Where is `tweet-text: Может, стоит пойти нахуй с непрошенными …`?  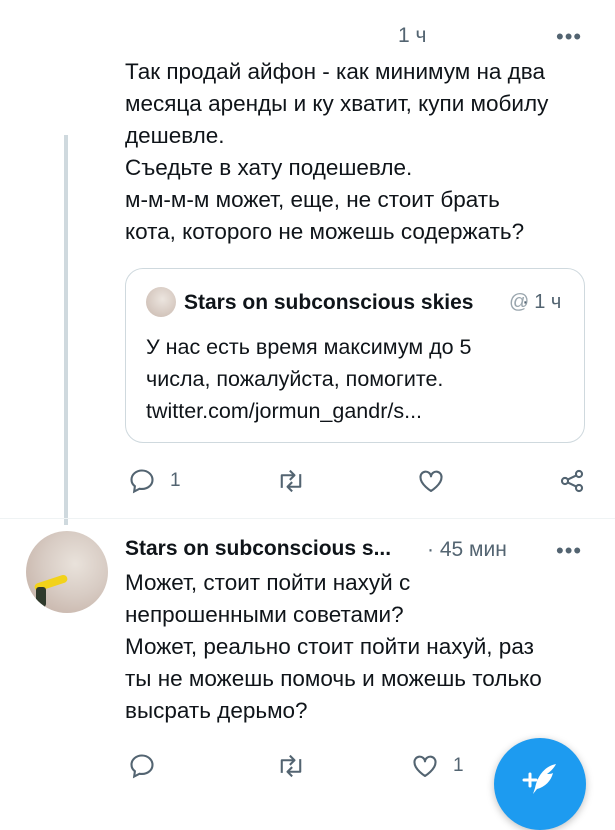
tweet-text: Может, стоит пойти нахуй с непрошенными … is located at coordinates (333, 646).